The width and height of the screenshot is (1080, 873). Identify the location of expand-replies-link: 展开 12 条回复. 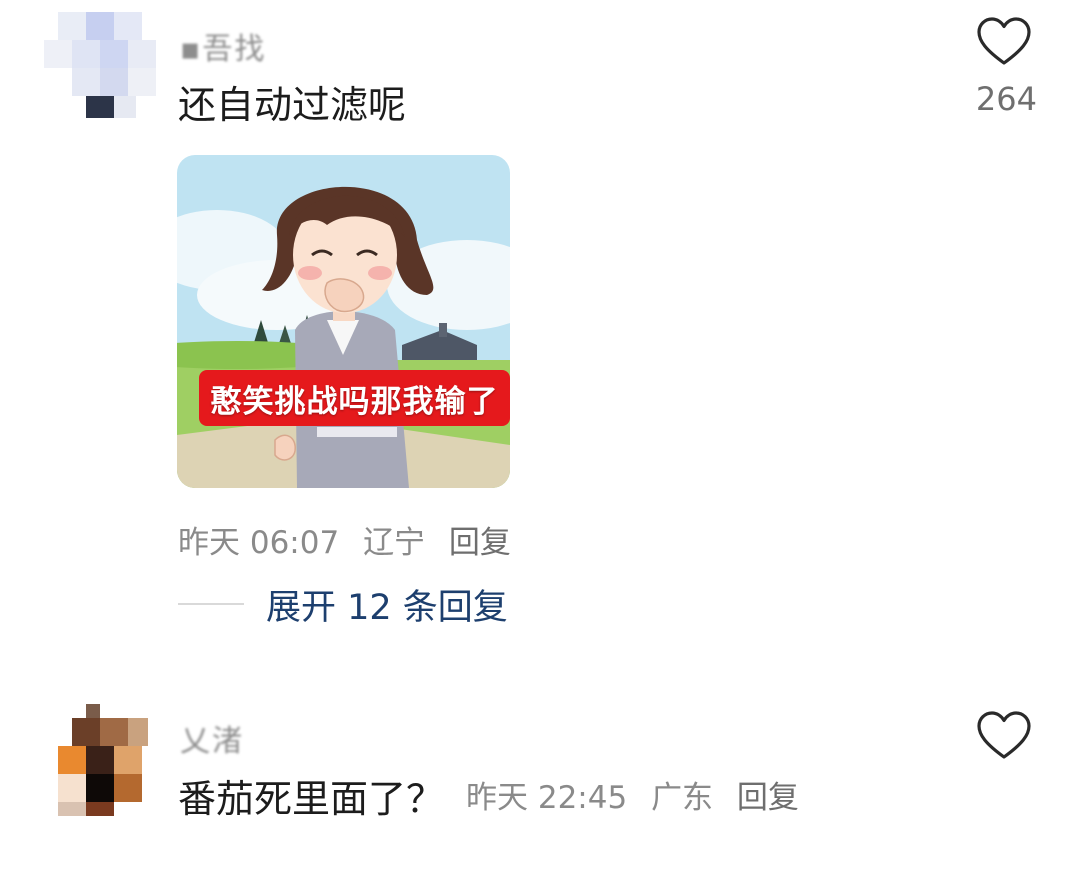
(387, 604).